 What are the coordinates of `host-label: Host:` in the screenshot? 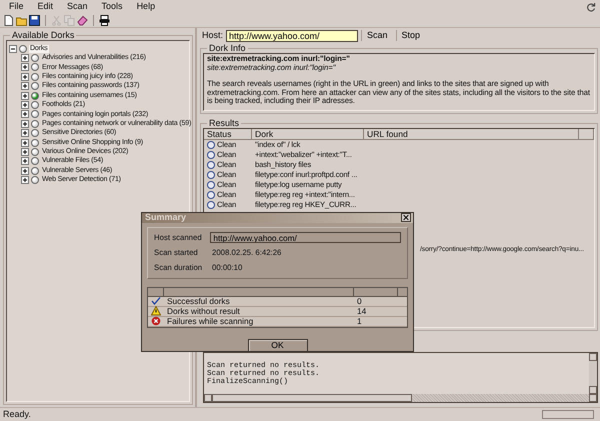 It's located at (213, 35).